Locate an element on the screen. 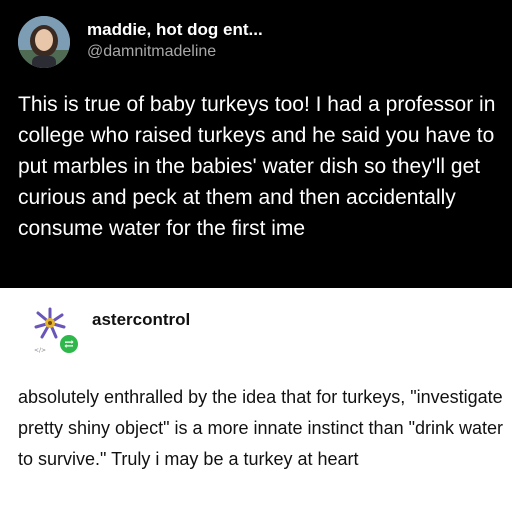 This screenshot has height=512, width=512. profile-photo-icon is located at coordinates (44, 42).